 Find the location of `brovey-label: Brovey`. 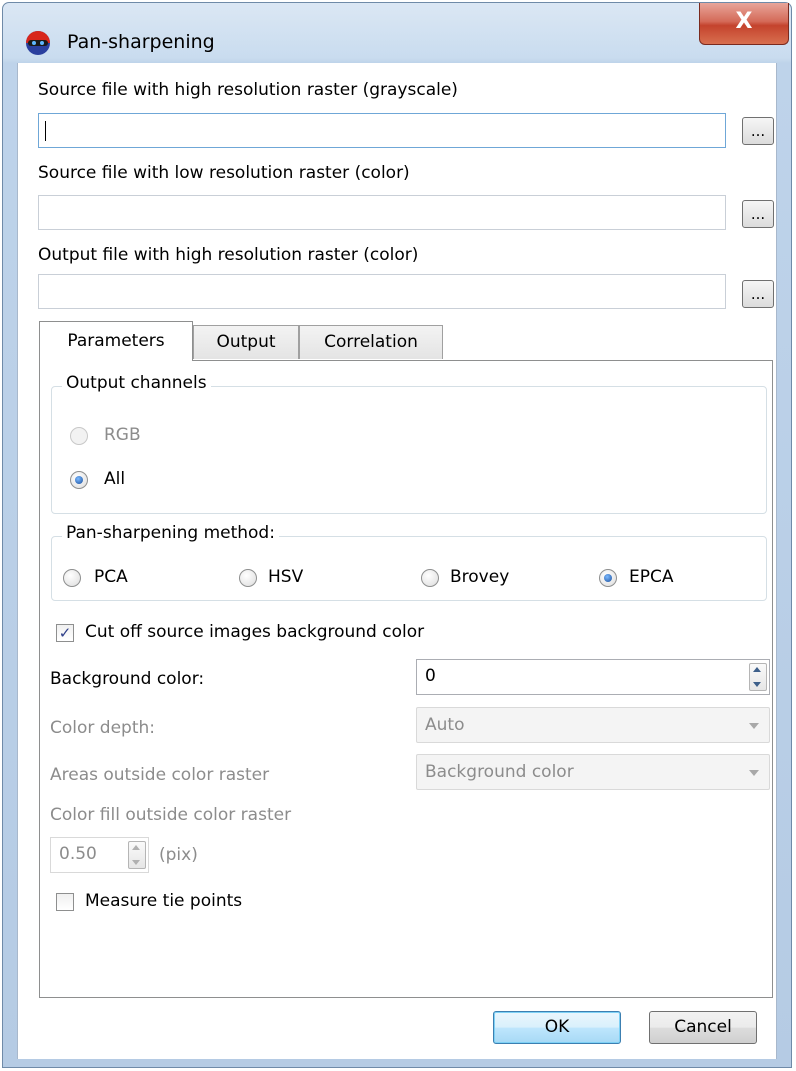

brovey-label: Brovey is located at coordinates (480, 577).